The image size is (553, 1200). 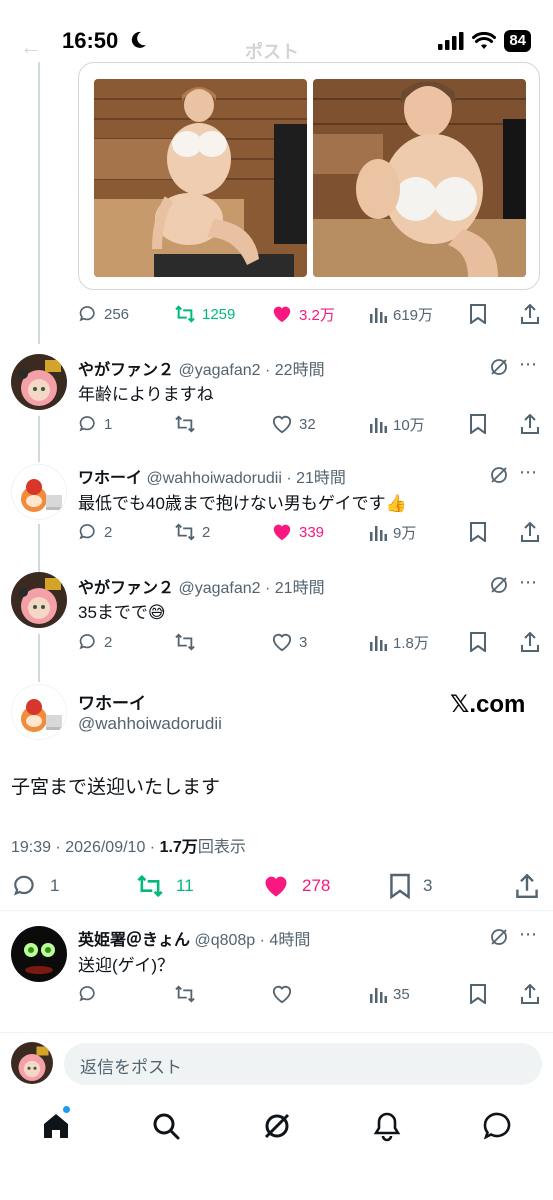 What do you see at coordinates (405, 533) in the screenshot?
I see `view-count: 9万` at bounding box center [405, 533].